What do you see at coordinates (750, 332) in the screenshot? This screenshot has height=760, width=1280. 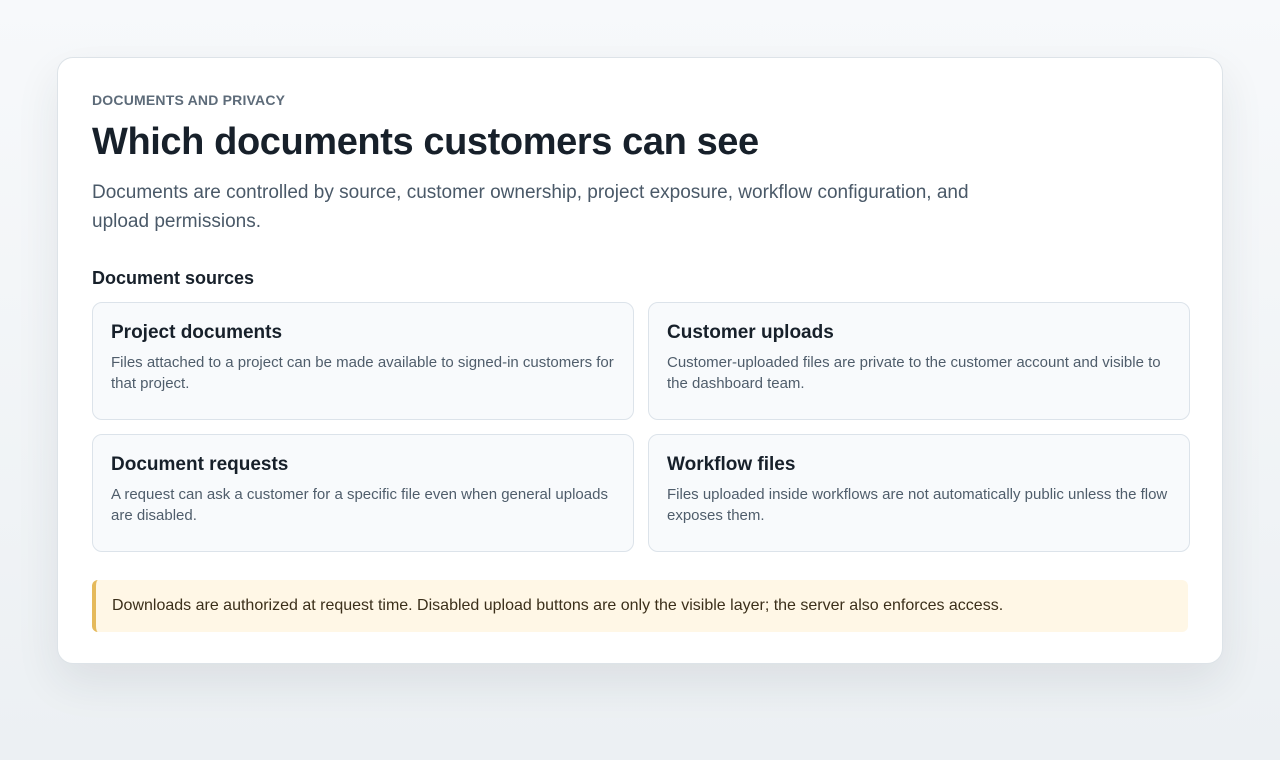 I see `source-card-title: Customer uploads` at bounding box center [750, 332].